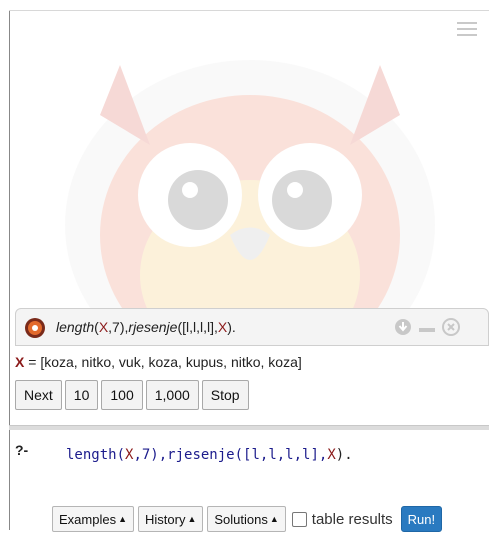 Image resolution: width=489 pixels, height=538 pixels. Describe the element at coordinates (38, 395) in the screenshot. I see `next-button: Next` at that location.